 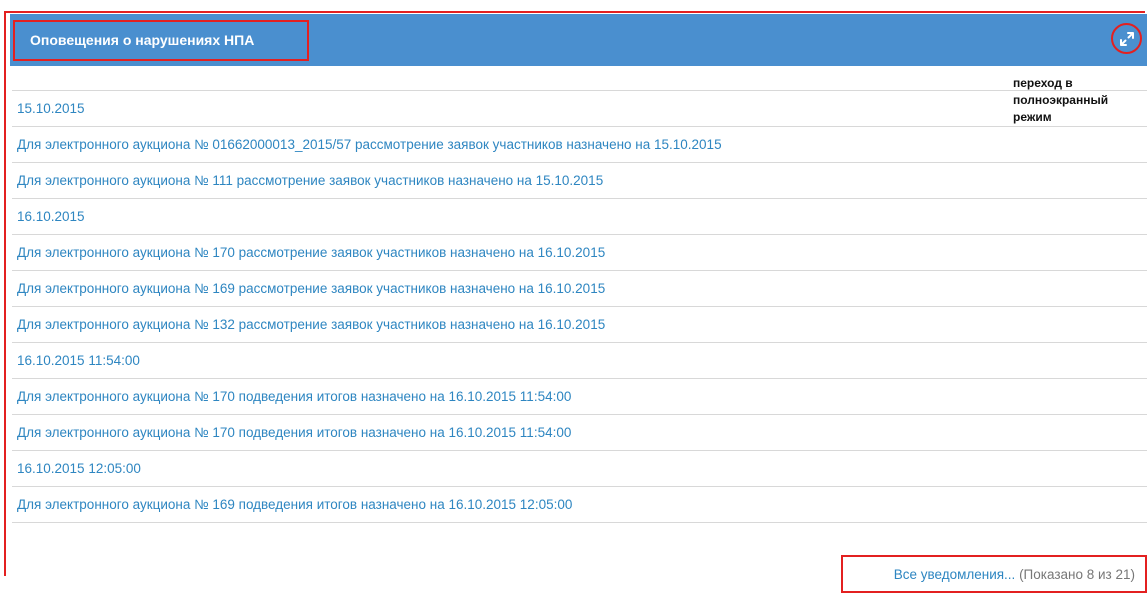 What do you see at coordinates (579, 217) in the screenshot?
I see `date-group-header: 16.10.2015` at bounding box center [579, 217].